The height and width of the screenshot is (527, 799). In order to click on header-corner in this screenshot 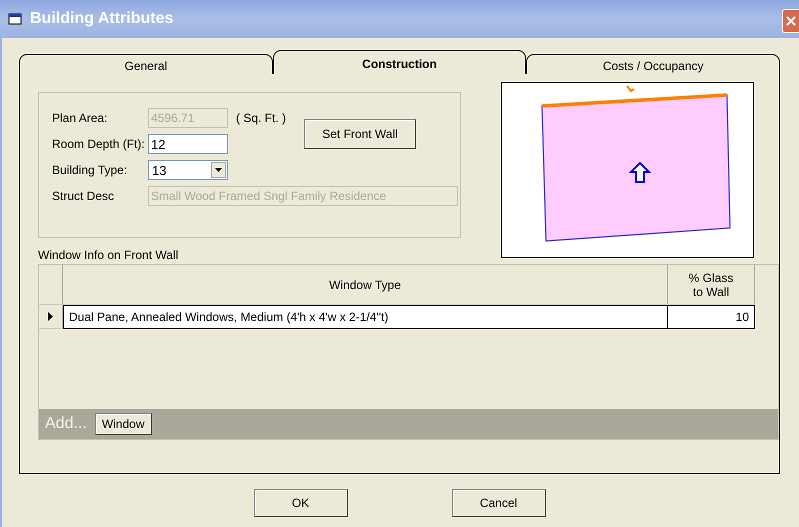, I will do `click(51, 285)`.